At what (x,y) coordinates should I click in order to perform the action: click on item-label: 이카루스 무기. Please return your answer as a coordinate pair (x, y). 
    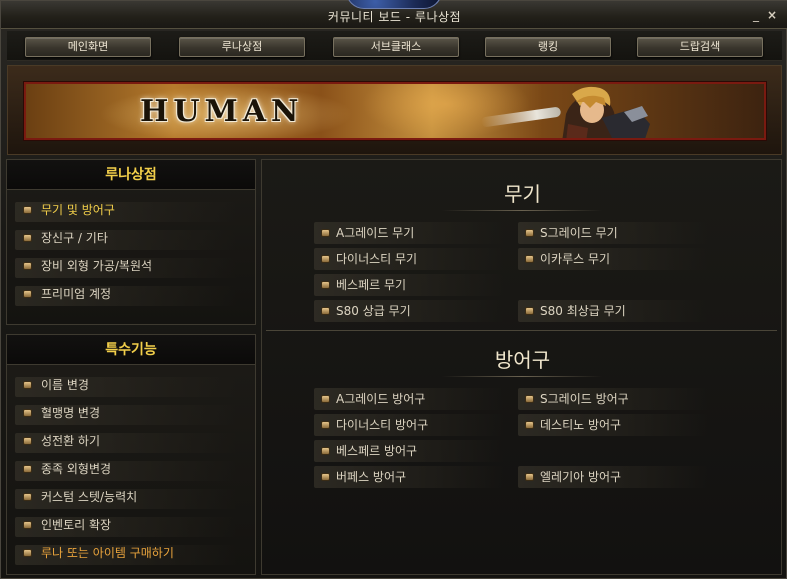
    Looking at the image, I should click on (575, 259).